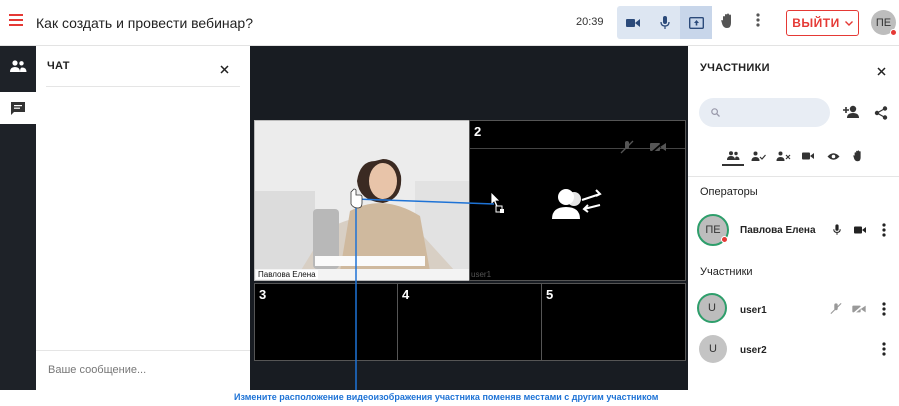 This screenshot has width=899, height=406. I want to click on people-check-icon, so click(758, 156).